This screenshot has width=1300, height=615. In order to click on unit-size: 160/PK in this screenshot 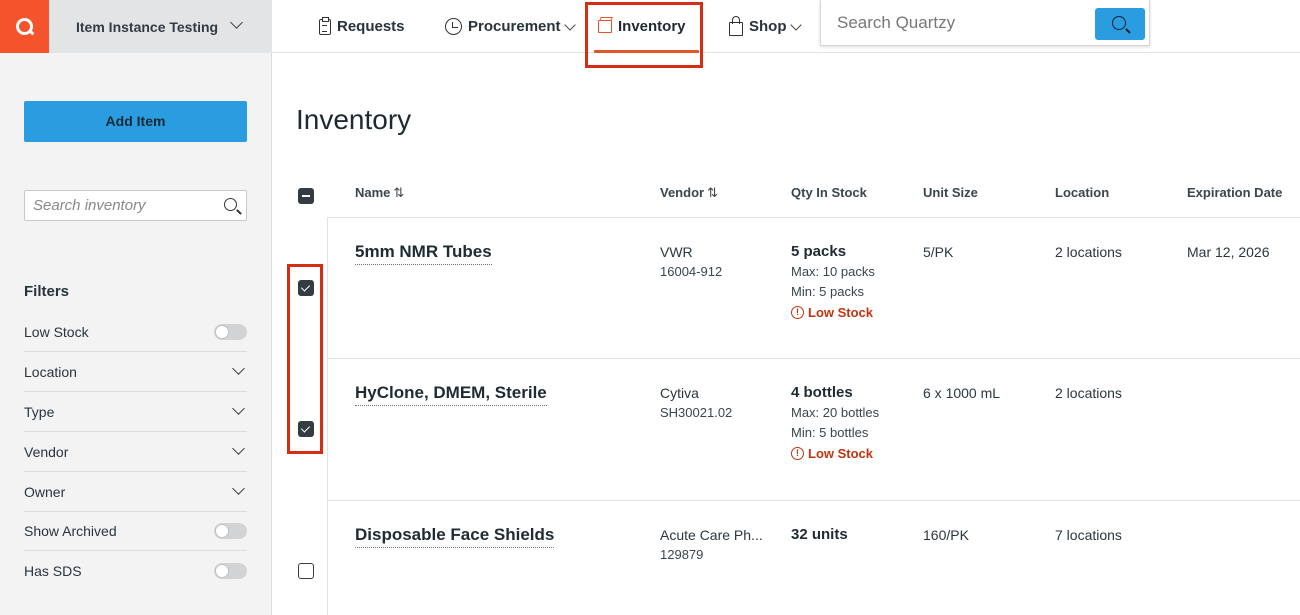, I will do `click(946, 535)`.